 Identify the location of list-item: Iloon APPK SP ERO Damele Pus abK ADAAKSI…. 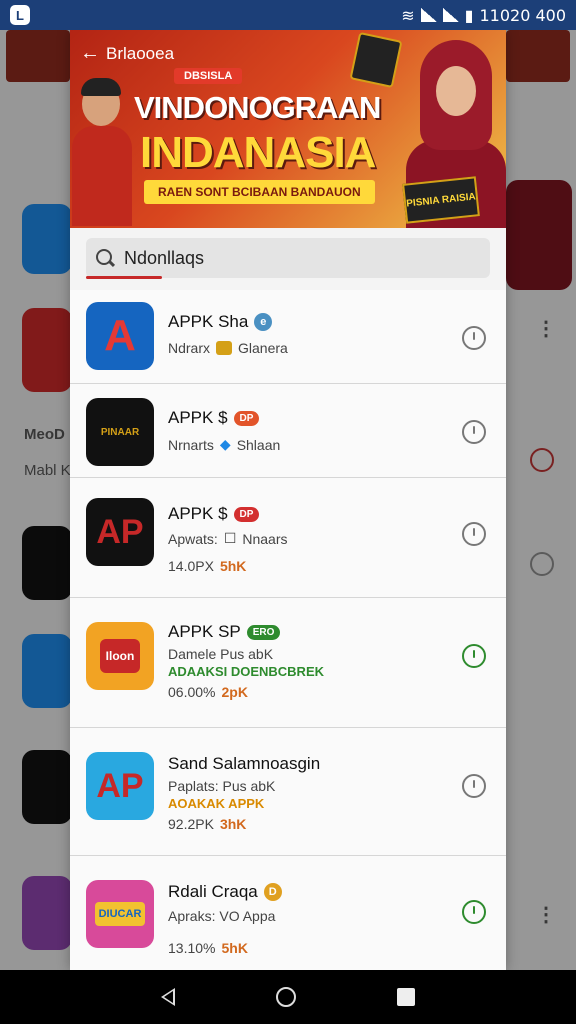
(288, 663).